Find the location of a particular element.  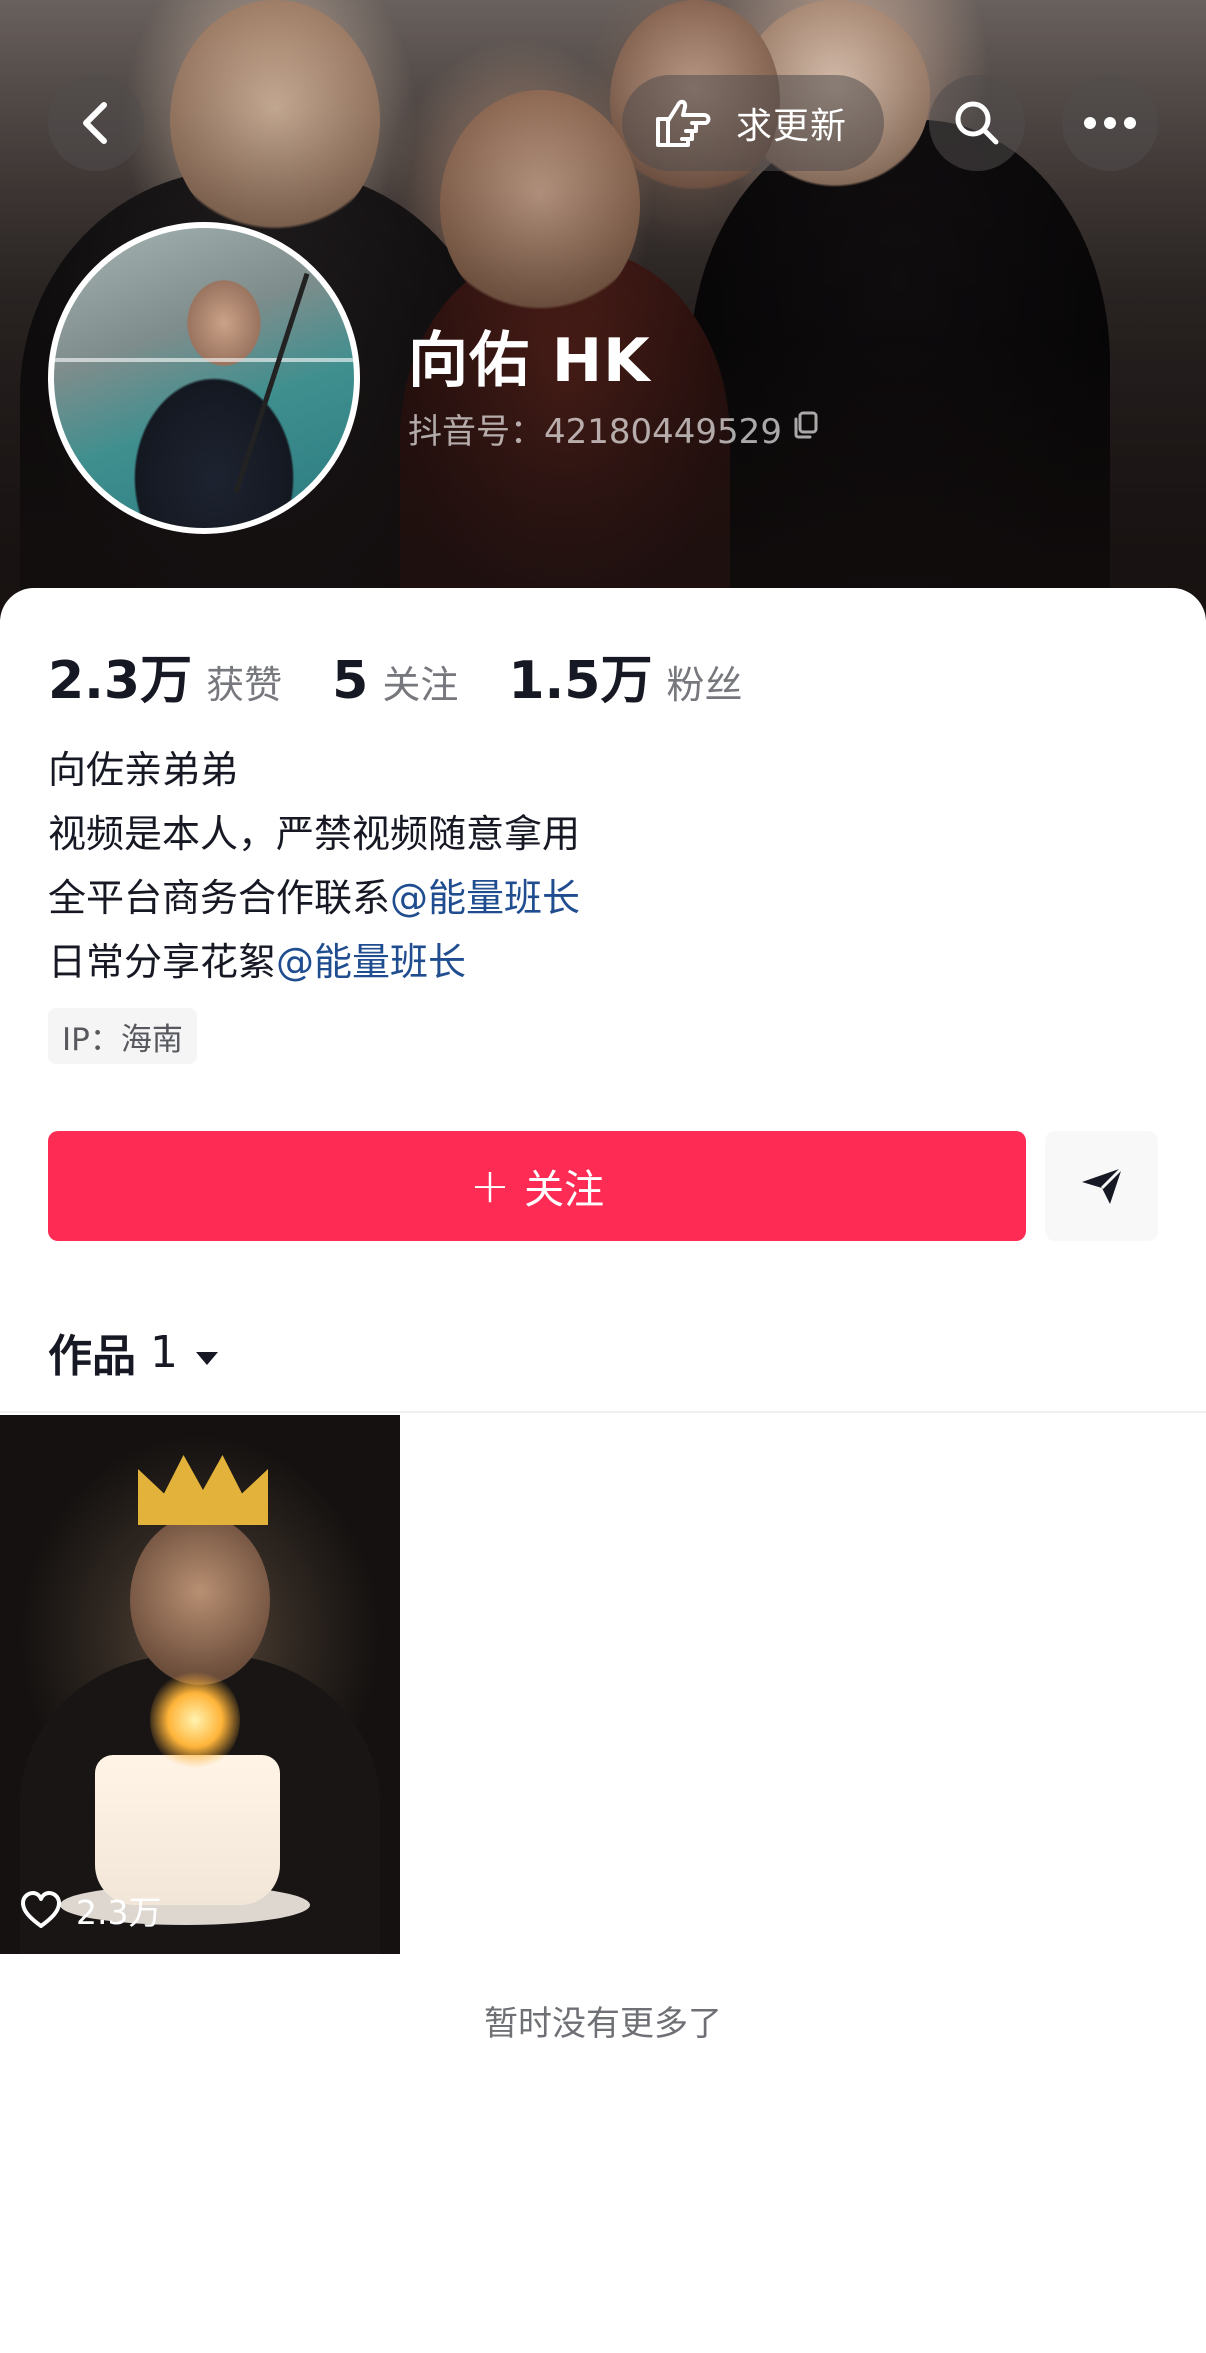

copy-icon is located at coordinates (806, 429).